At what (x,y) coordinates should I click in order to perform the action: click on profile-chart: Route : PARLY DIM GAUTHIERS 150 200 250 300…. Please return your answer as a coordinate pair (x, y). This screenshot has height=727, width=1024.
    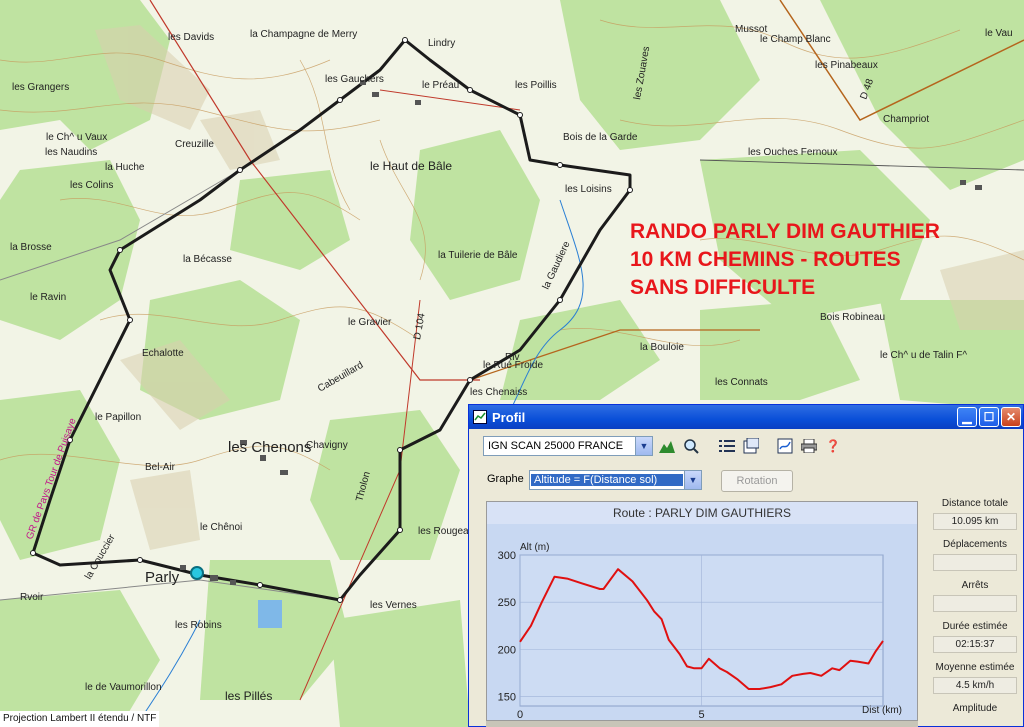
    Looking at the image, I should click on (702, 611).